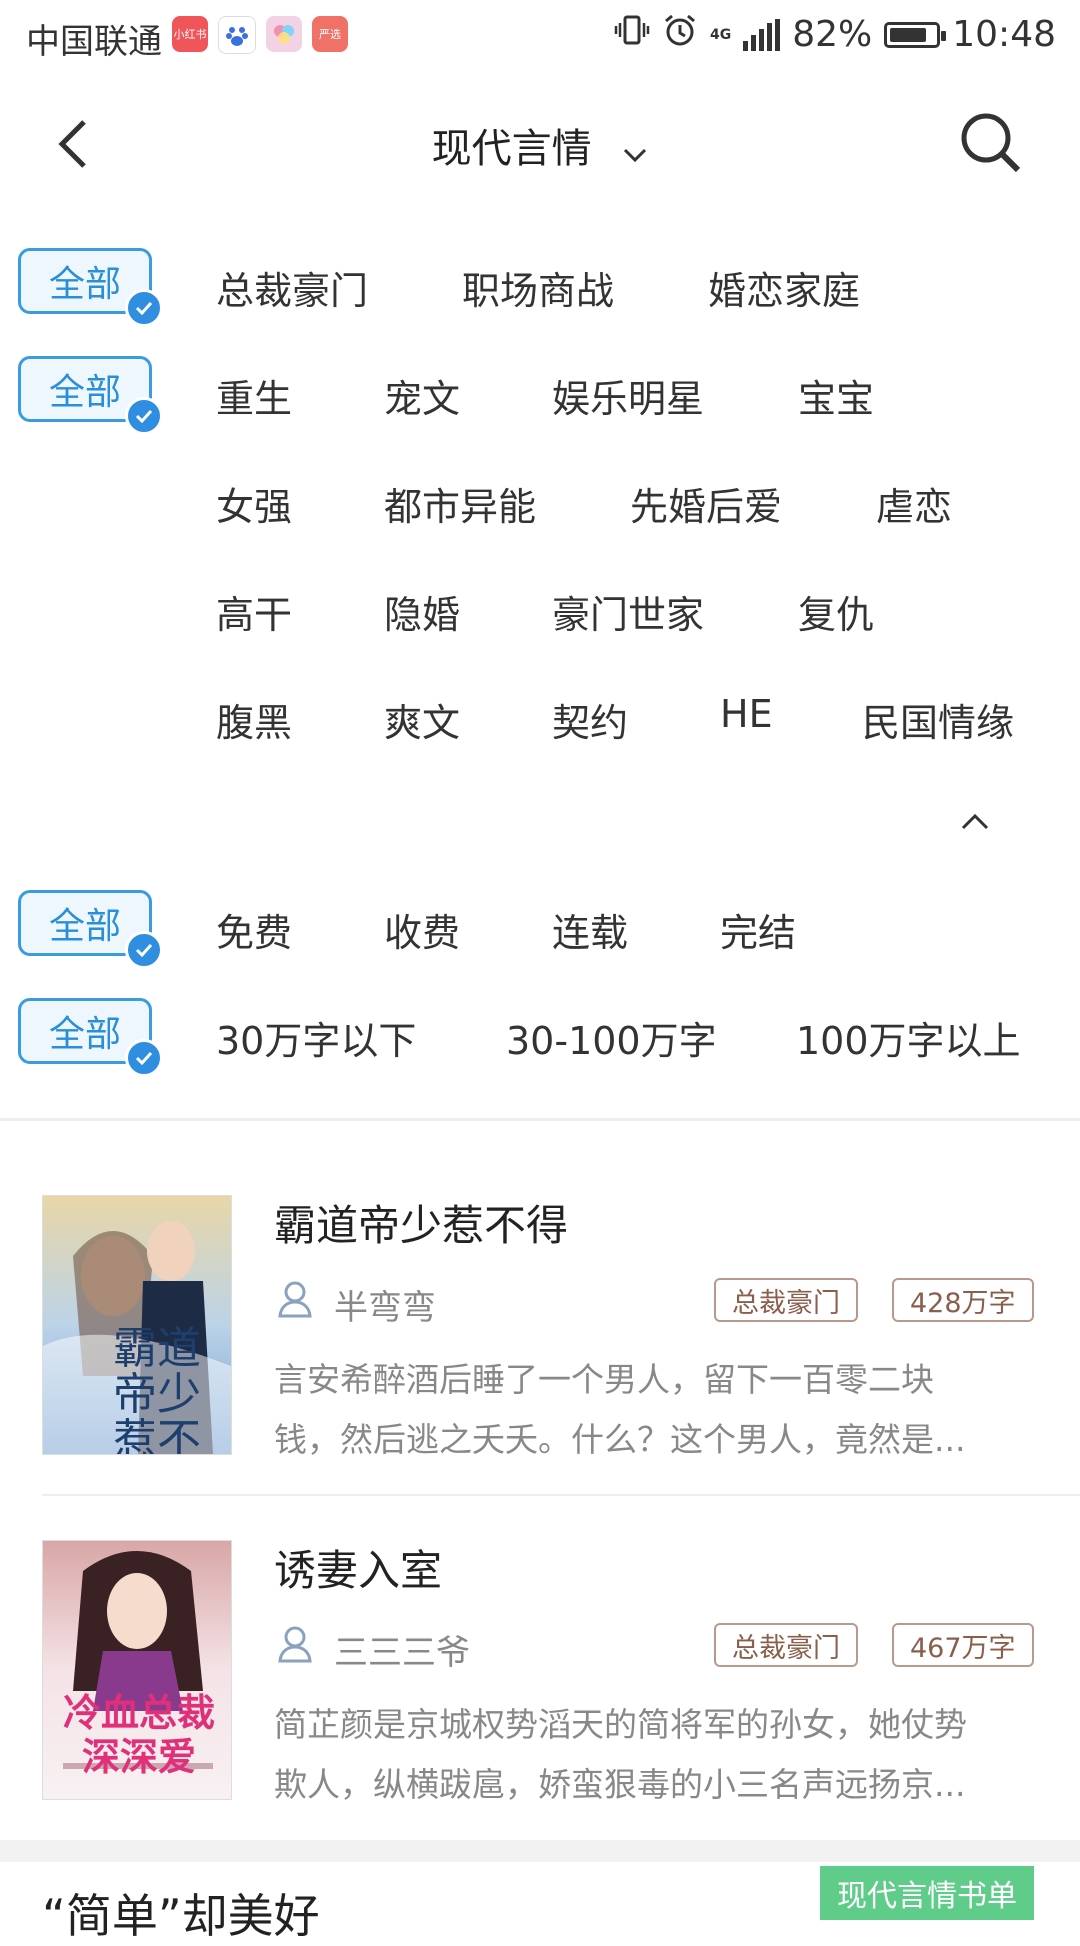  What do you see at coordinates (908, 1037) in the screenshot?
I see `filter-option: 100万字以上` at bounding box center [908, 1037].